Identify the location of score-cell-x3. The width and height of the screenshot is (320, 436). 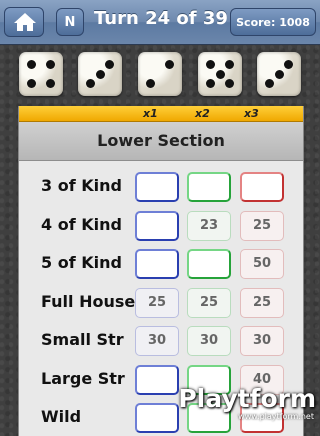
(262, 187).